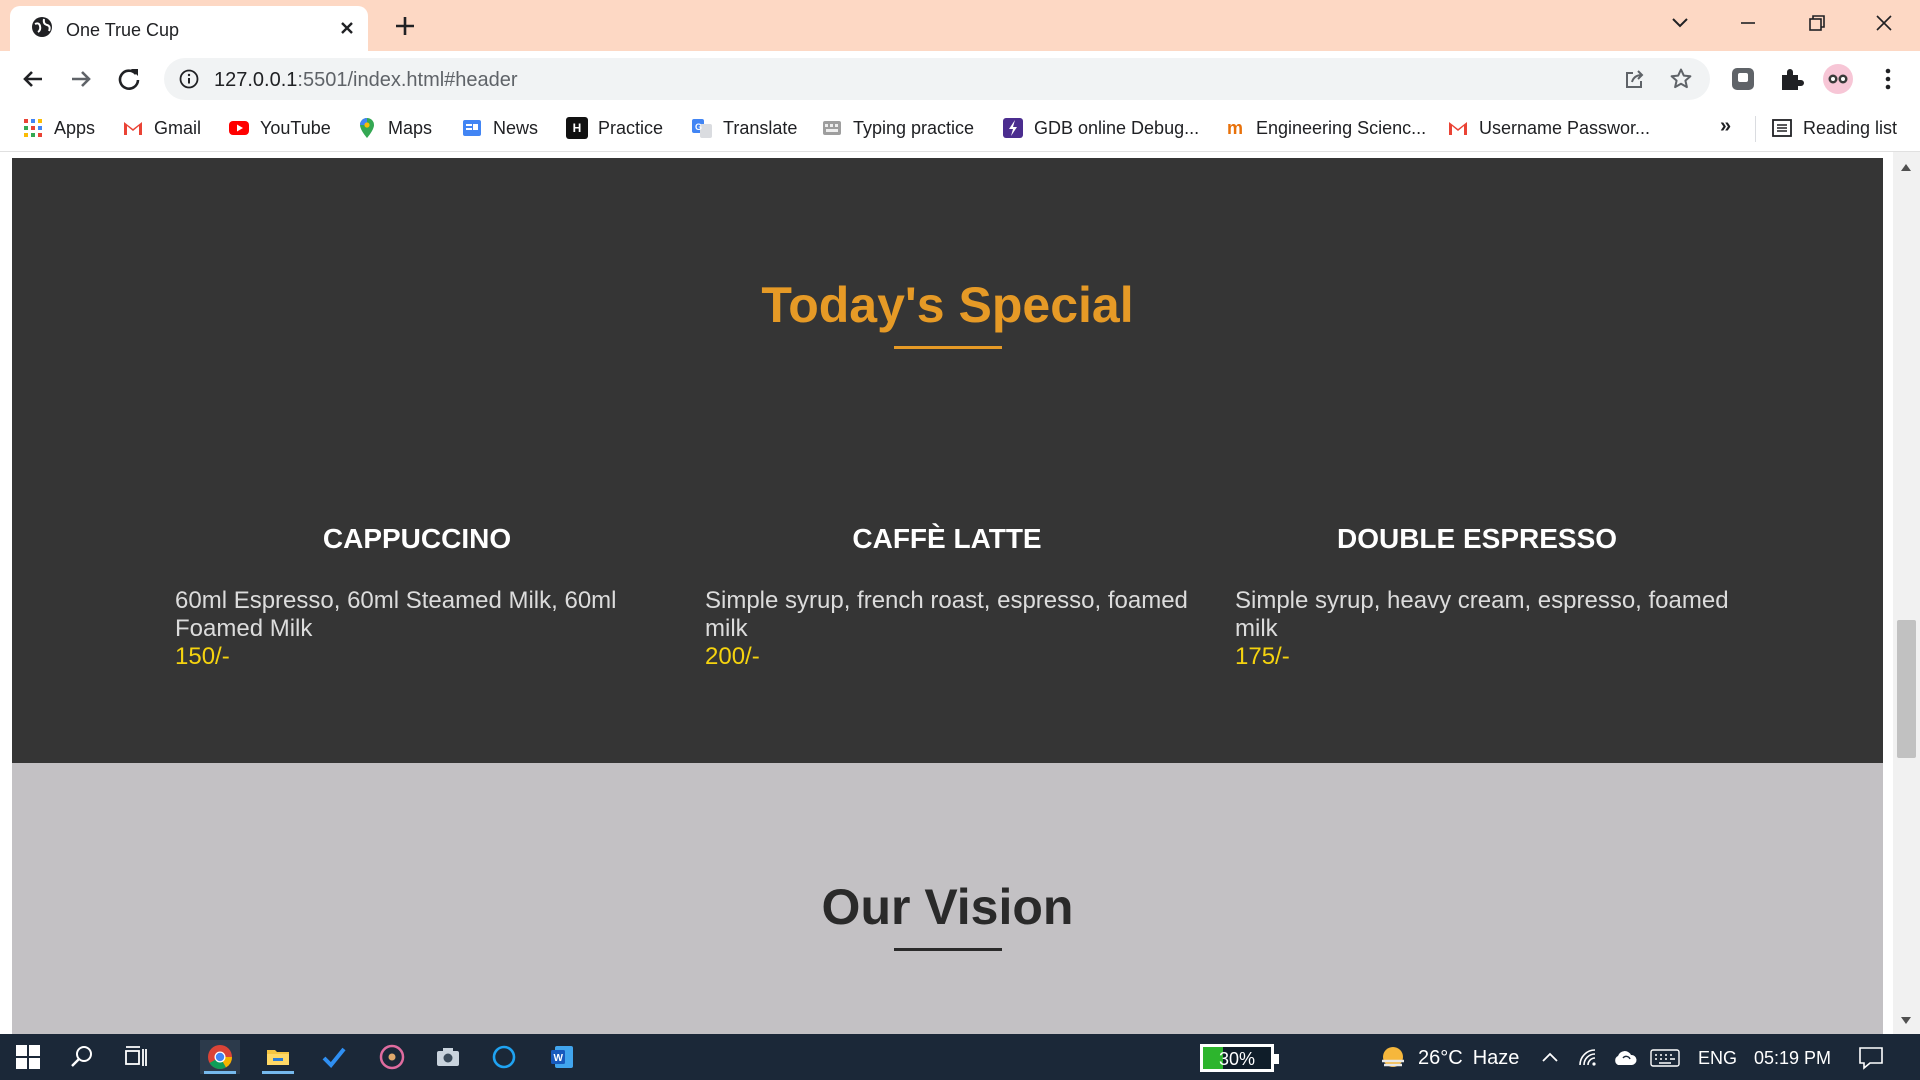  Describe the element at coordinates (504, 1057) in the screenshot. I see `taskbar-cortana` at that location.